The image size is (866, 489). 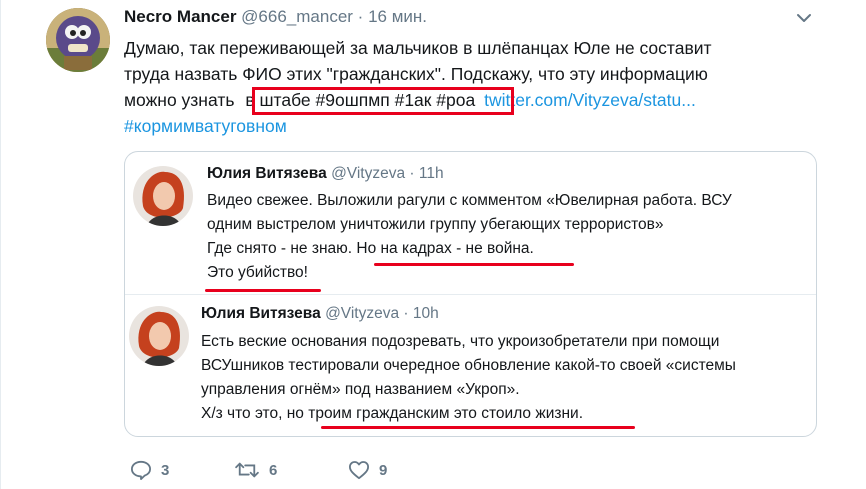 I want to click on quote-author-name: Юлия Витязева, so click(x=267, y=173).